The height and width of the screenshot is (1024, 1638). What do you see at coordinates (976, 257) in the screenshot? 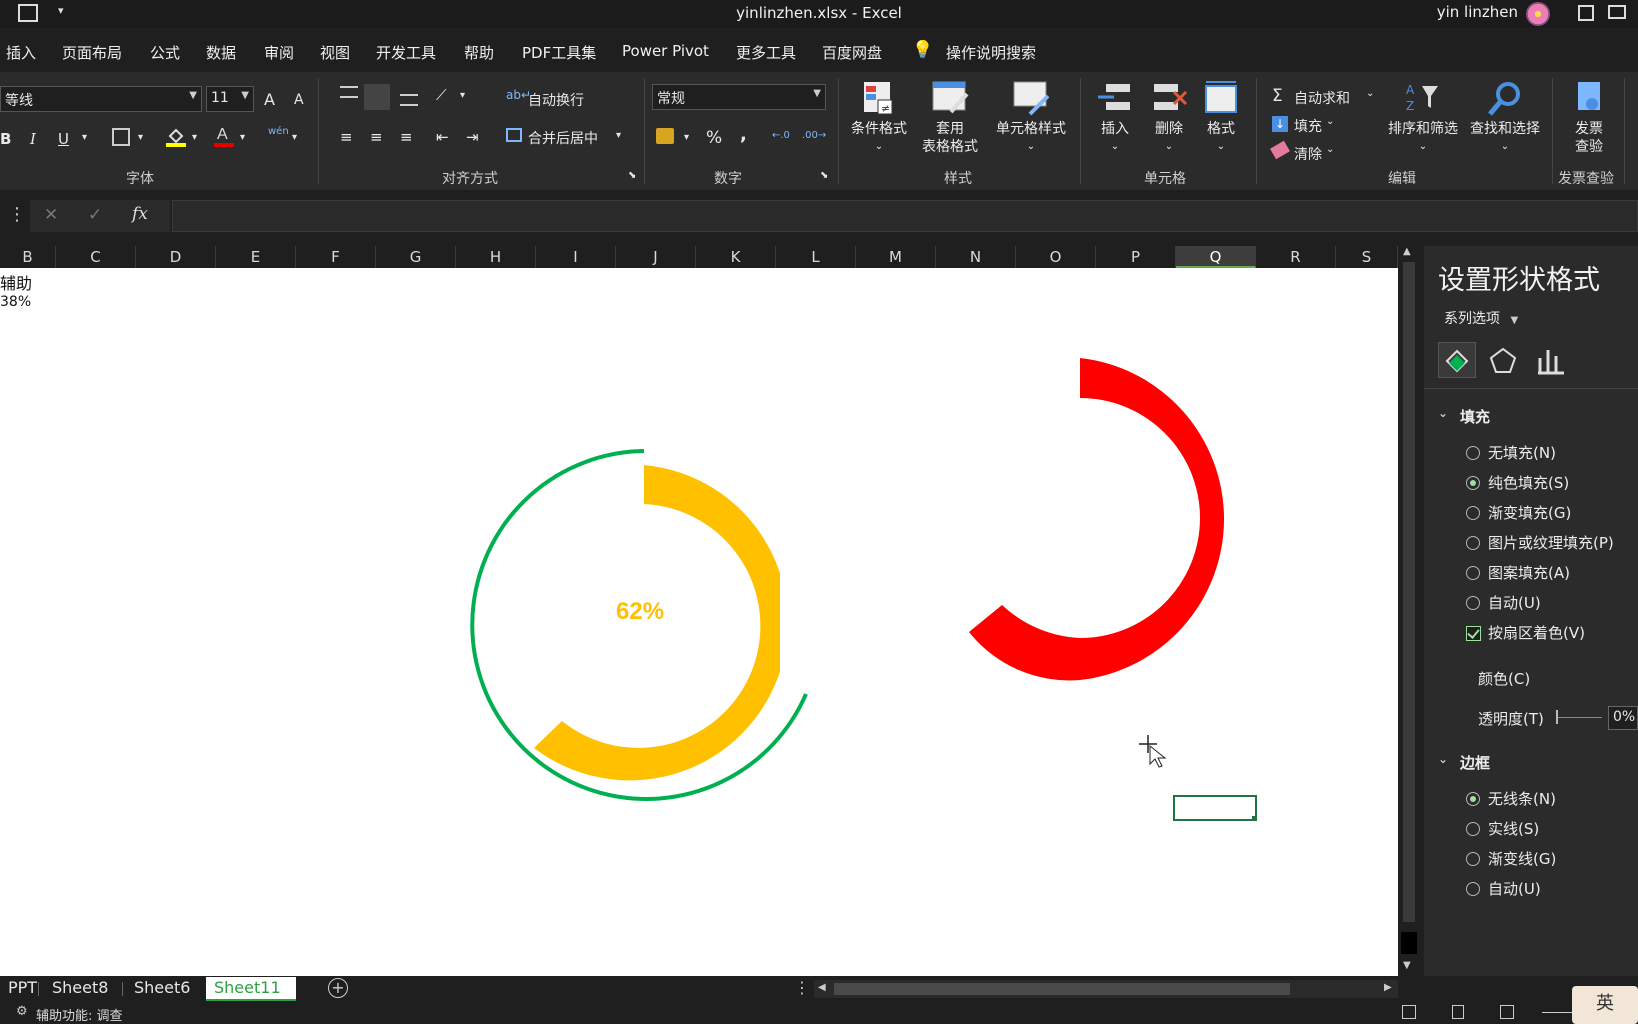
I see `column-header-n: N` at bounding box center [976, 257].